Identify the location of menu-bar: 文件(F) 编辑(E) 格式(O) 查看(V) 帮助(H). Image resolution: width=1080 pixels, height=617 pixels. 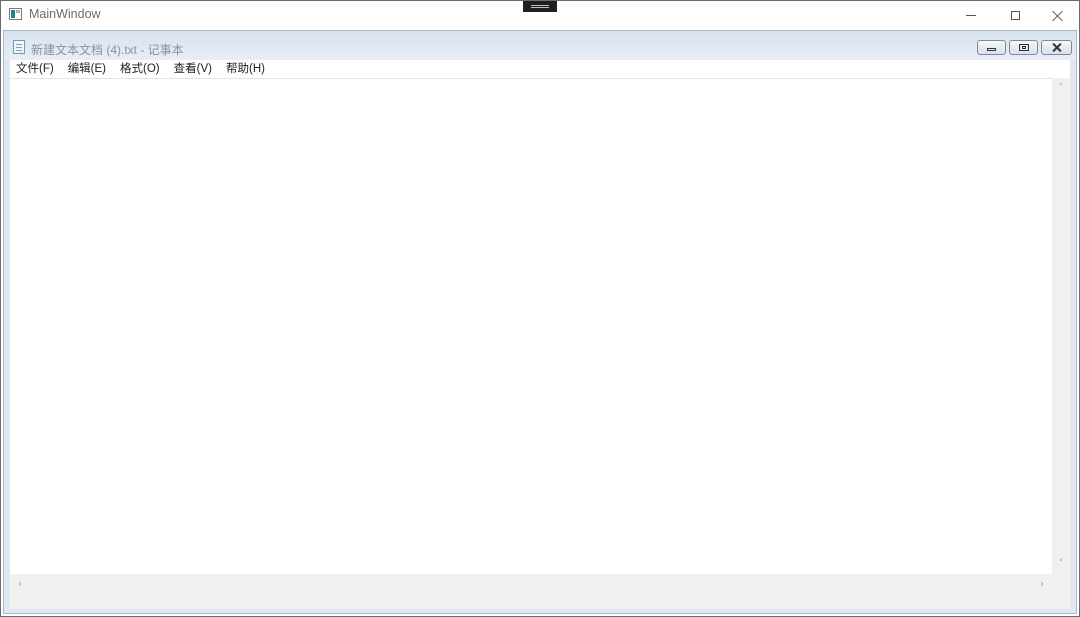
(540, 69).